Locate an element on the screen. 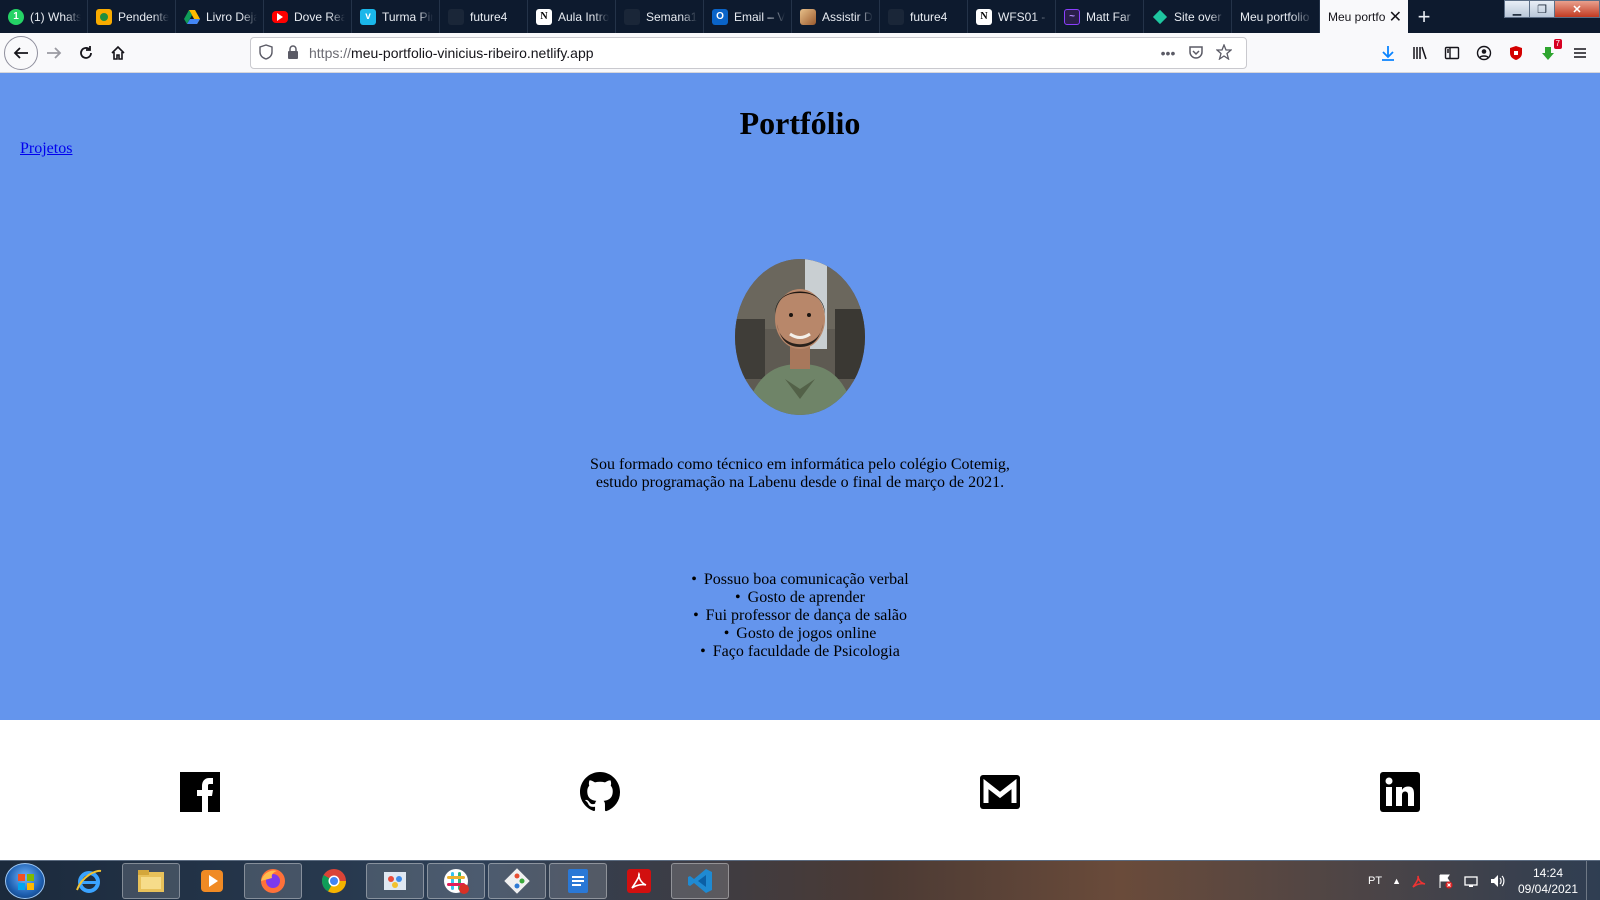 The image size is (1600, 900). docs-icon is located at coordinates (578, 881).